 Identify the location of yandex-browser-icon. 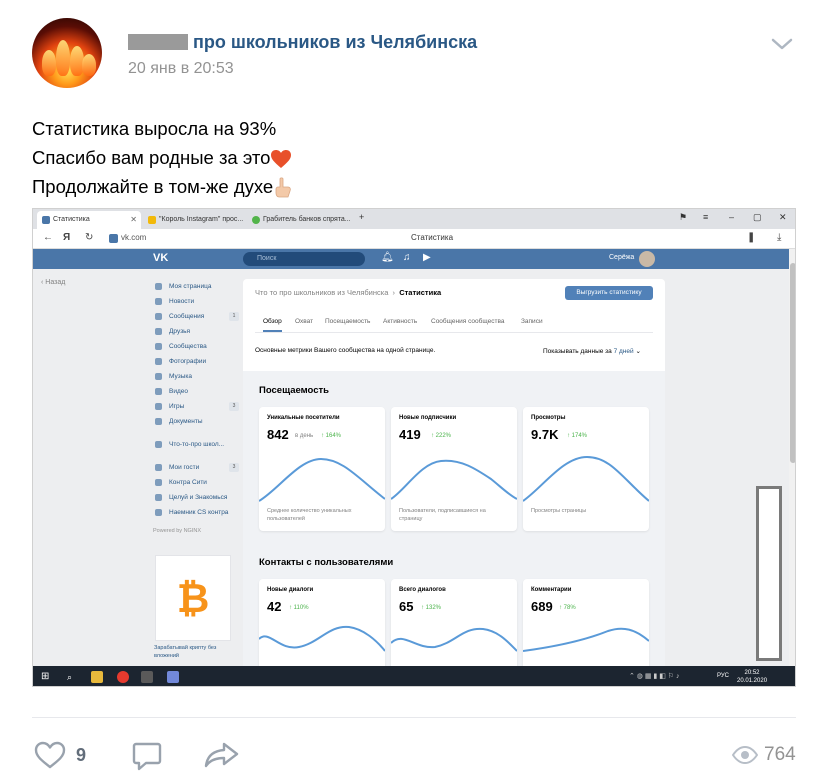
(123, 677).